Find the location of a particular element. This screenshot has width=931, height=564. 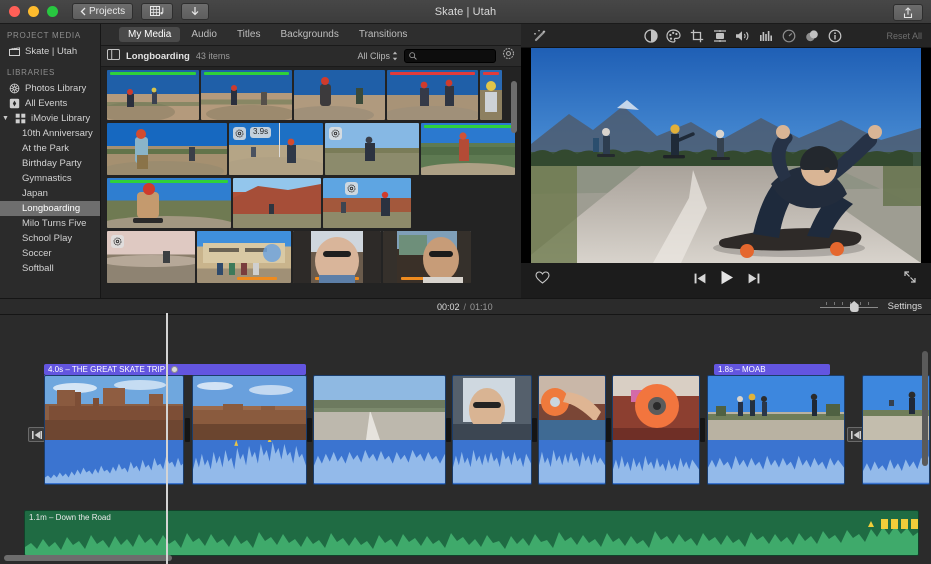

timeline-music-clip: 1.1m – Down the Road is located at coordinates (471, 533).